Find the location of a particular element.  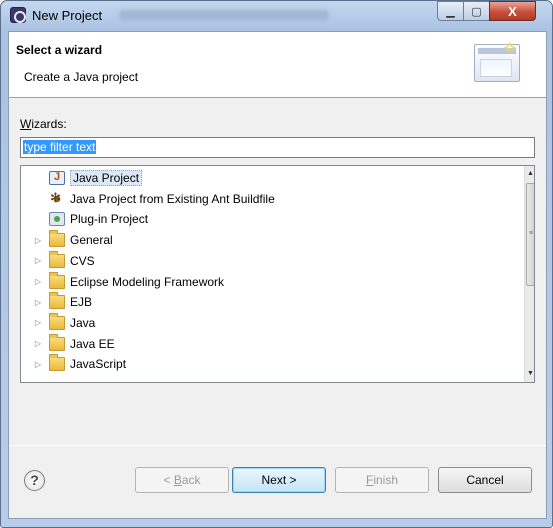

tree-item-label: Eclipse Modeling Framework is located at coordinates (147, 281).